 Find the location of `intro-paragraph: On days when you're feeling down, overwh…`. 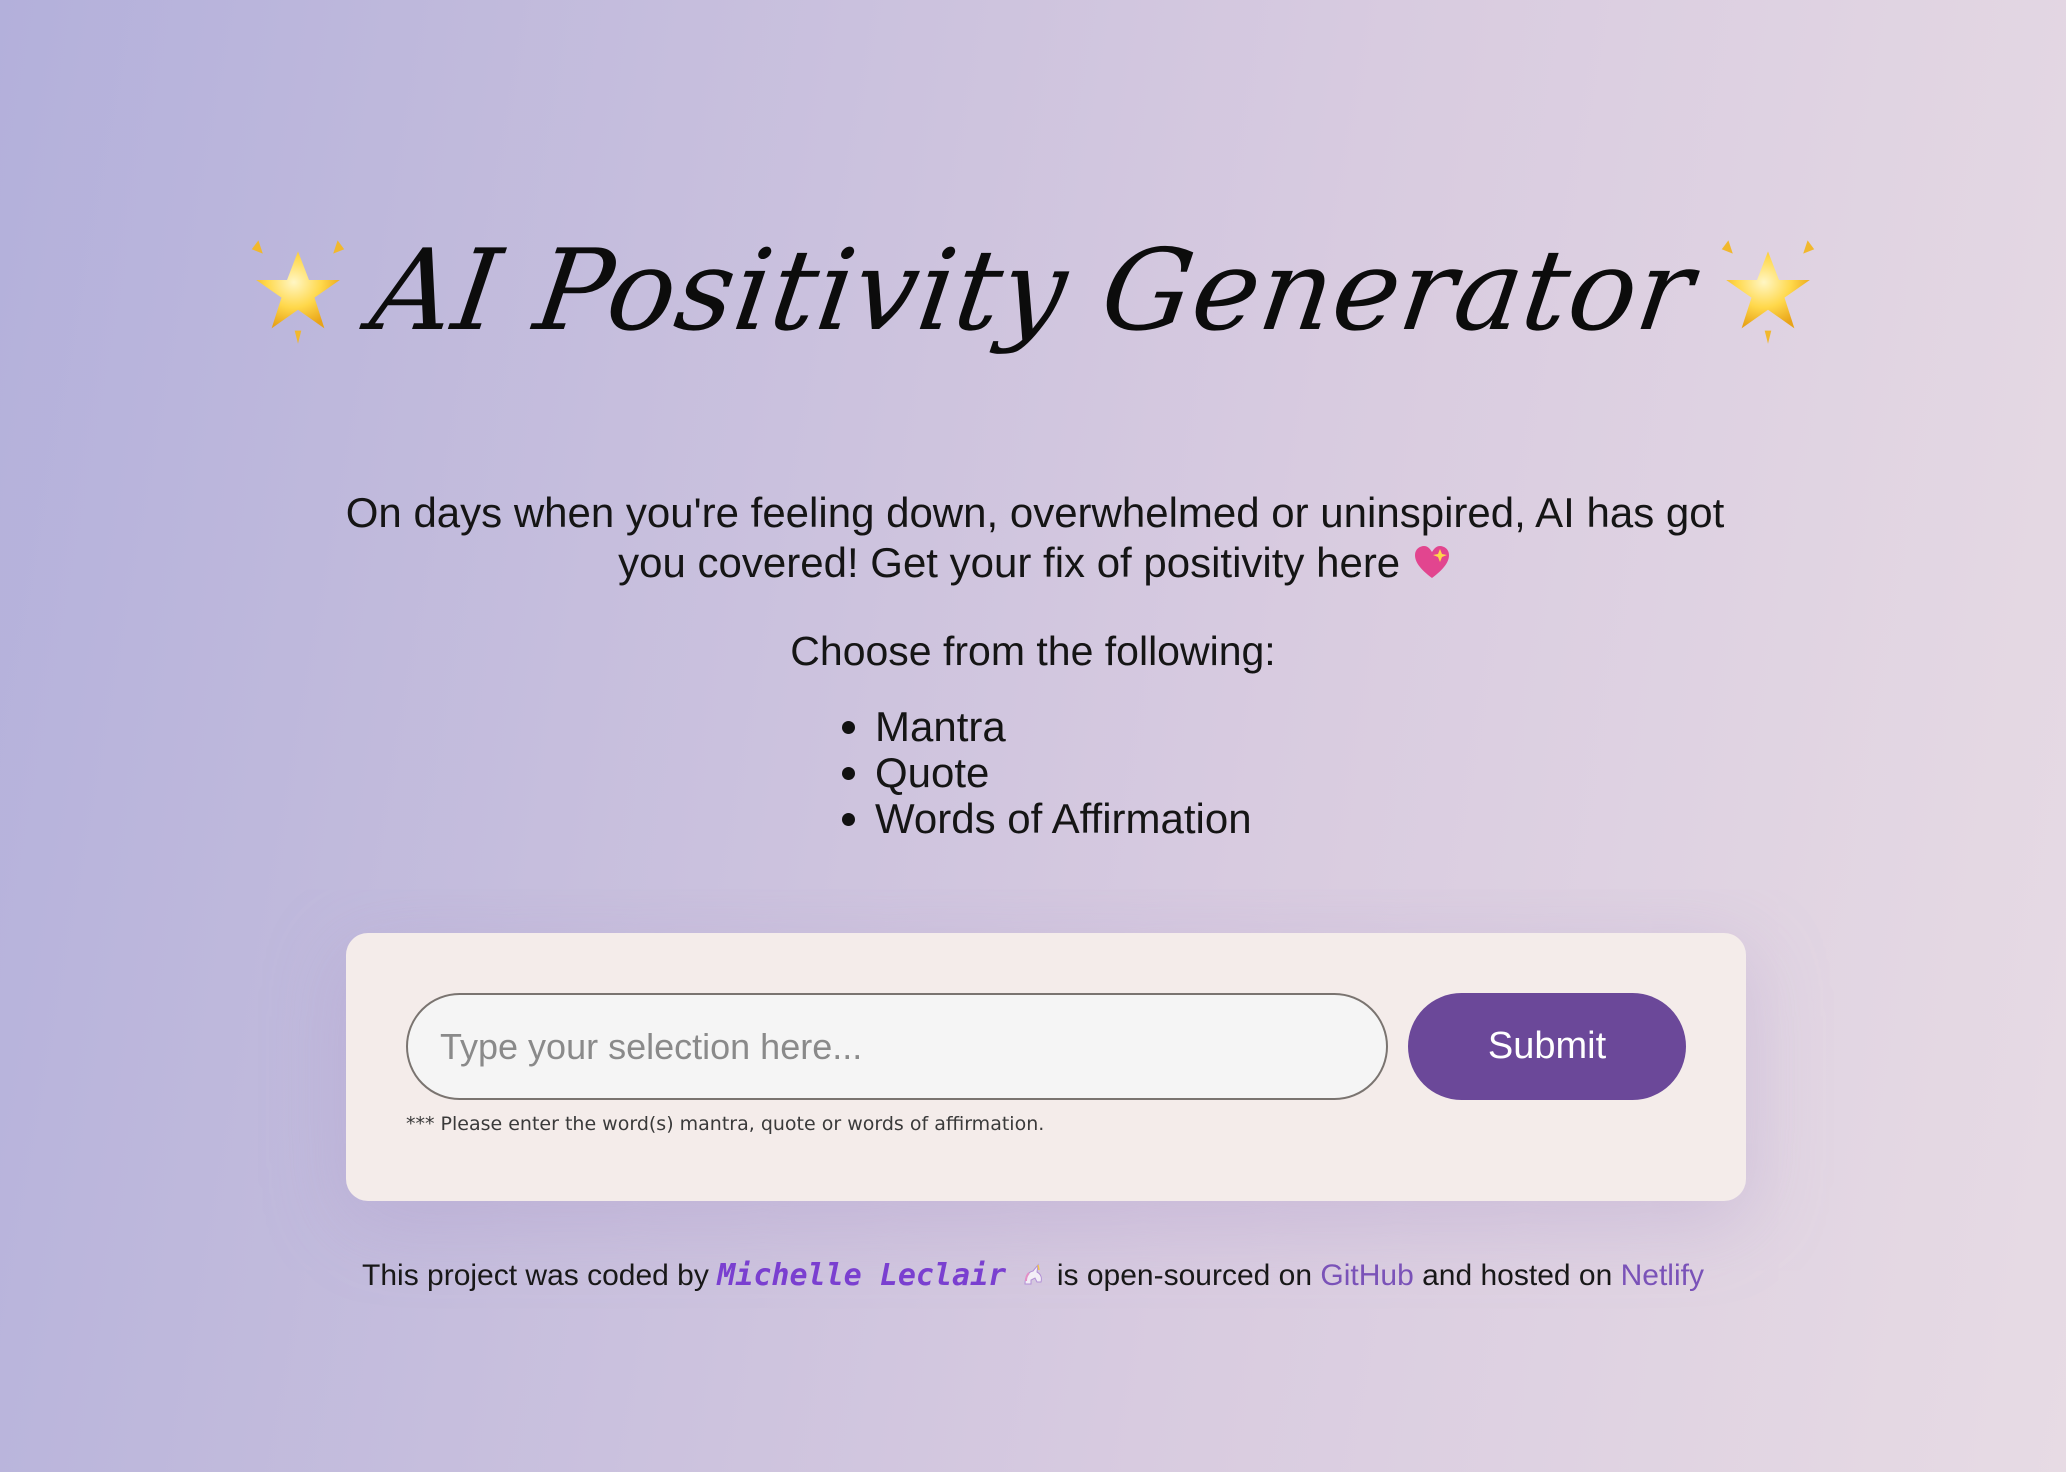

intro-paragraph: On days when you're feeling down, overwh… is located at coordinates (1035, 538).